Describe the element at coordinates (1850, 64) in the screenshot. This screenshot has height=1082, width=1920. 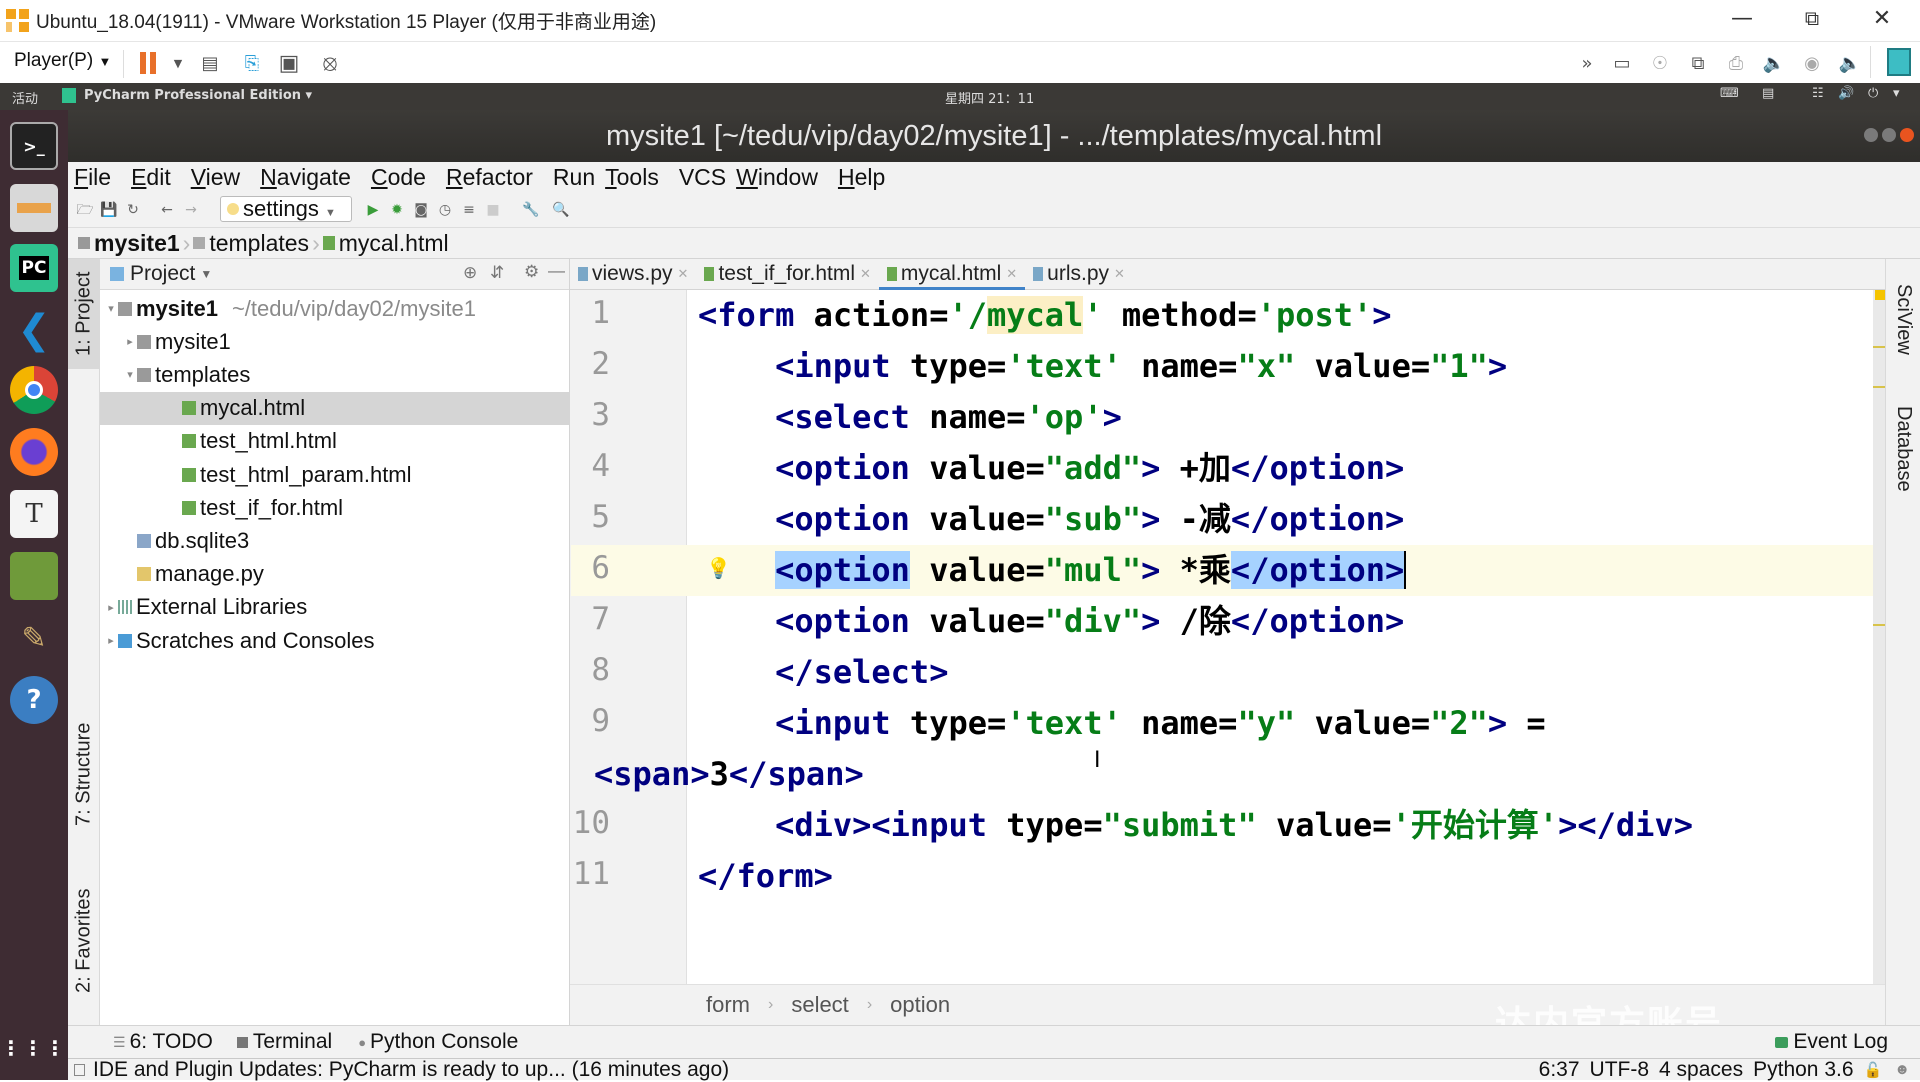
I see `speaker-button: 🔈` at that location.